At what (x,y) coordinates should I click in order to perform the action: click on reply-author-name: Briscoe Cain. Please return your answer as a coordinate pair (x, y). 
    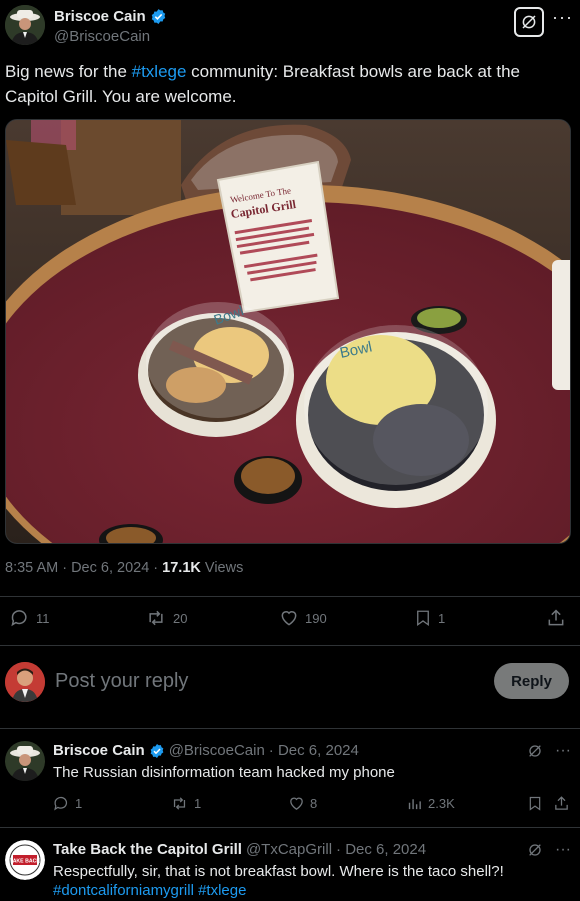
    Looking at the image, I should click on (99, 750).